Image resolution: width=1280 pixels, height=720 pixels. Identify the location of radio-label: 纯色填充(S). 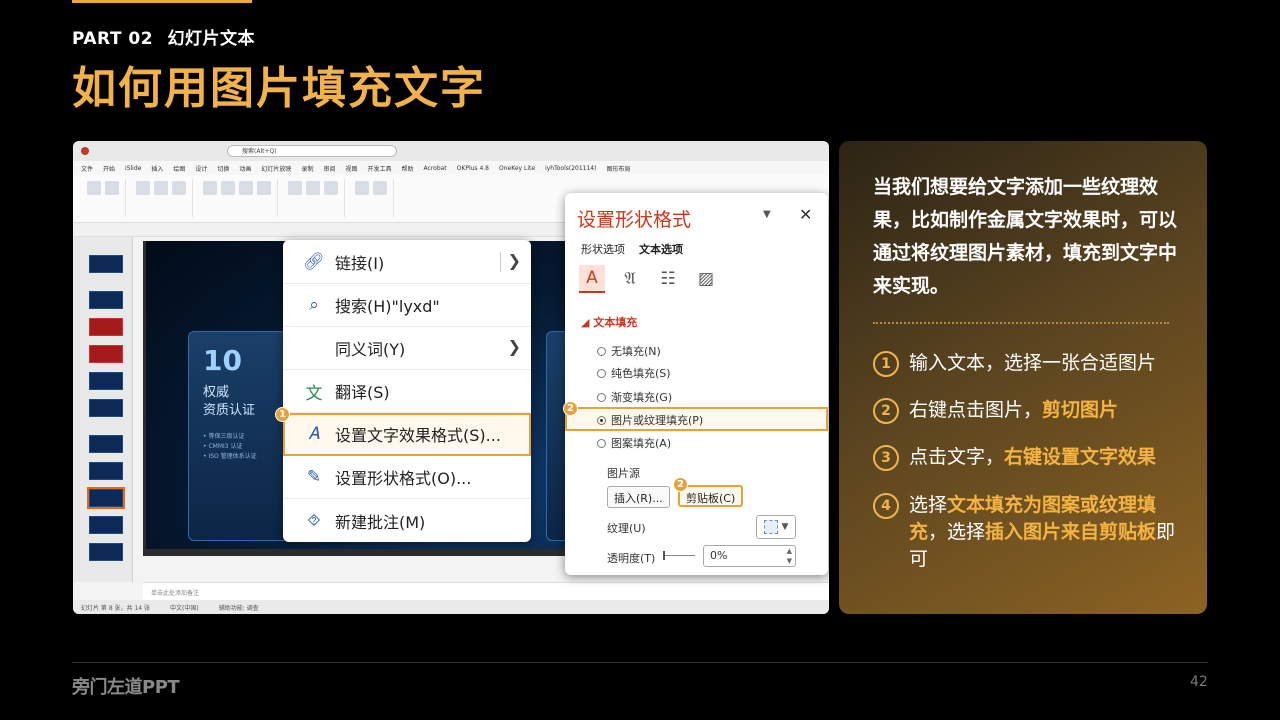
(641, 373).